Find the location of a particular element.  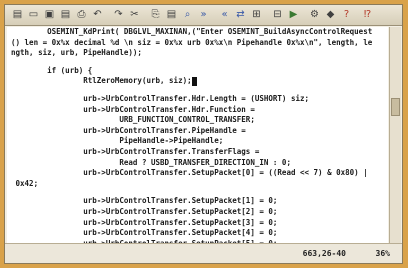

file-percent: 36% is located at coordinates (382, 253).